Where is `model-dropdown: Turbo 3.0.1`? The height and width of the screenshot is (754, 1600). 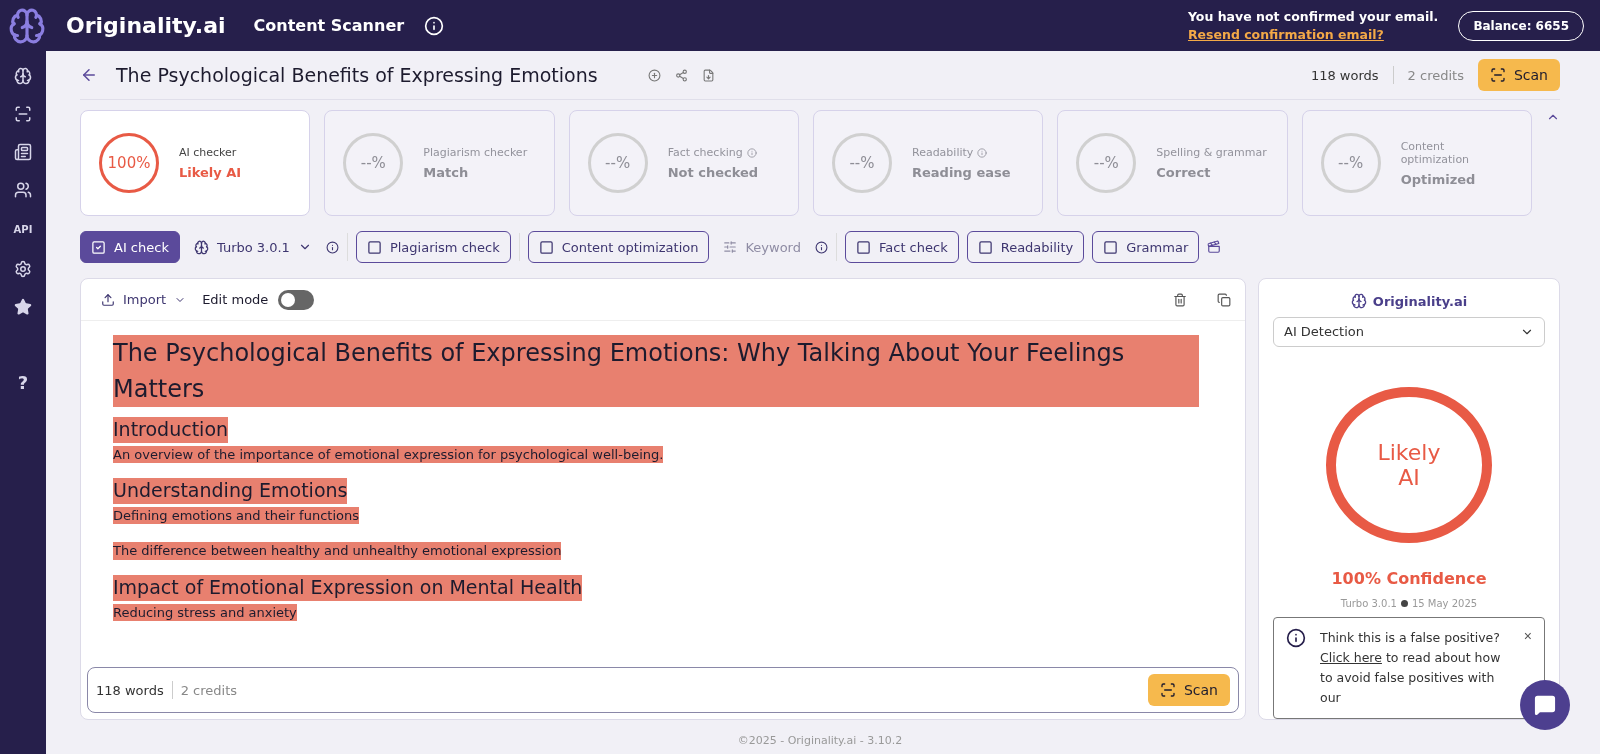
model-dropdown: Turbo 3.0.1 is located at coordinates (252, 247).